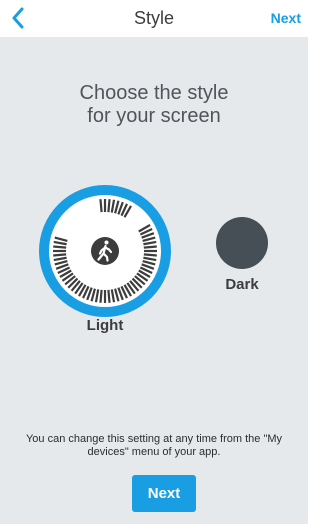  I want to click on light-style-option, so click(105, 251).